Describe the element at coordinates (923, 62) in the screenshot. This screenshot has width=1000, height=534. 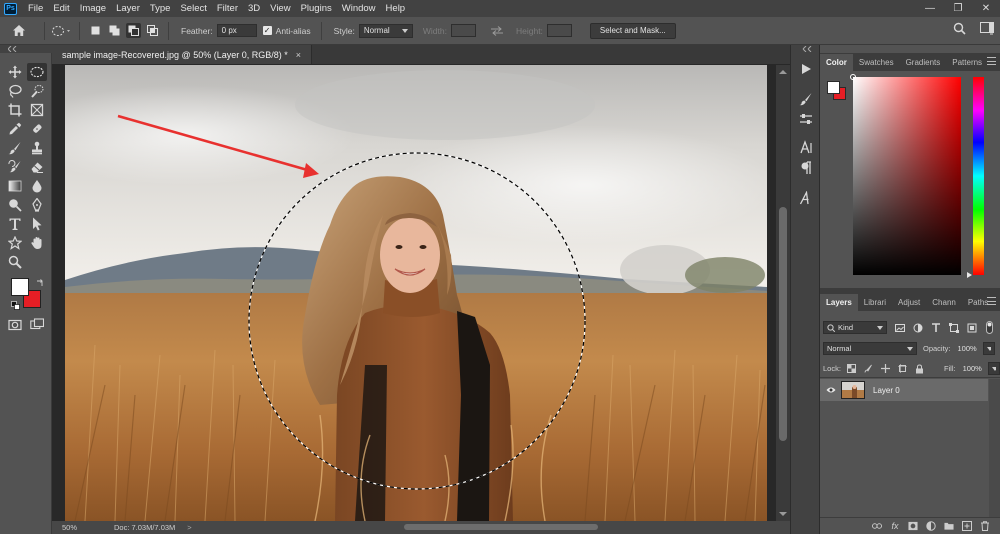
I see `tab-gradients: Gradients` at that location.